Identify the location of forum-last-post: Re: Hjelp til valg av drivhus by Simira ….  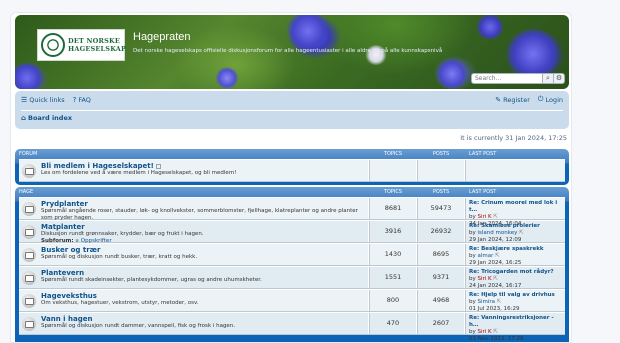
(515, 301).